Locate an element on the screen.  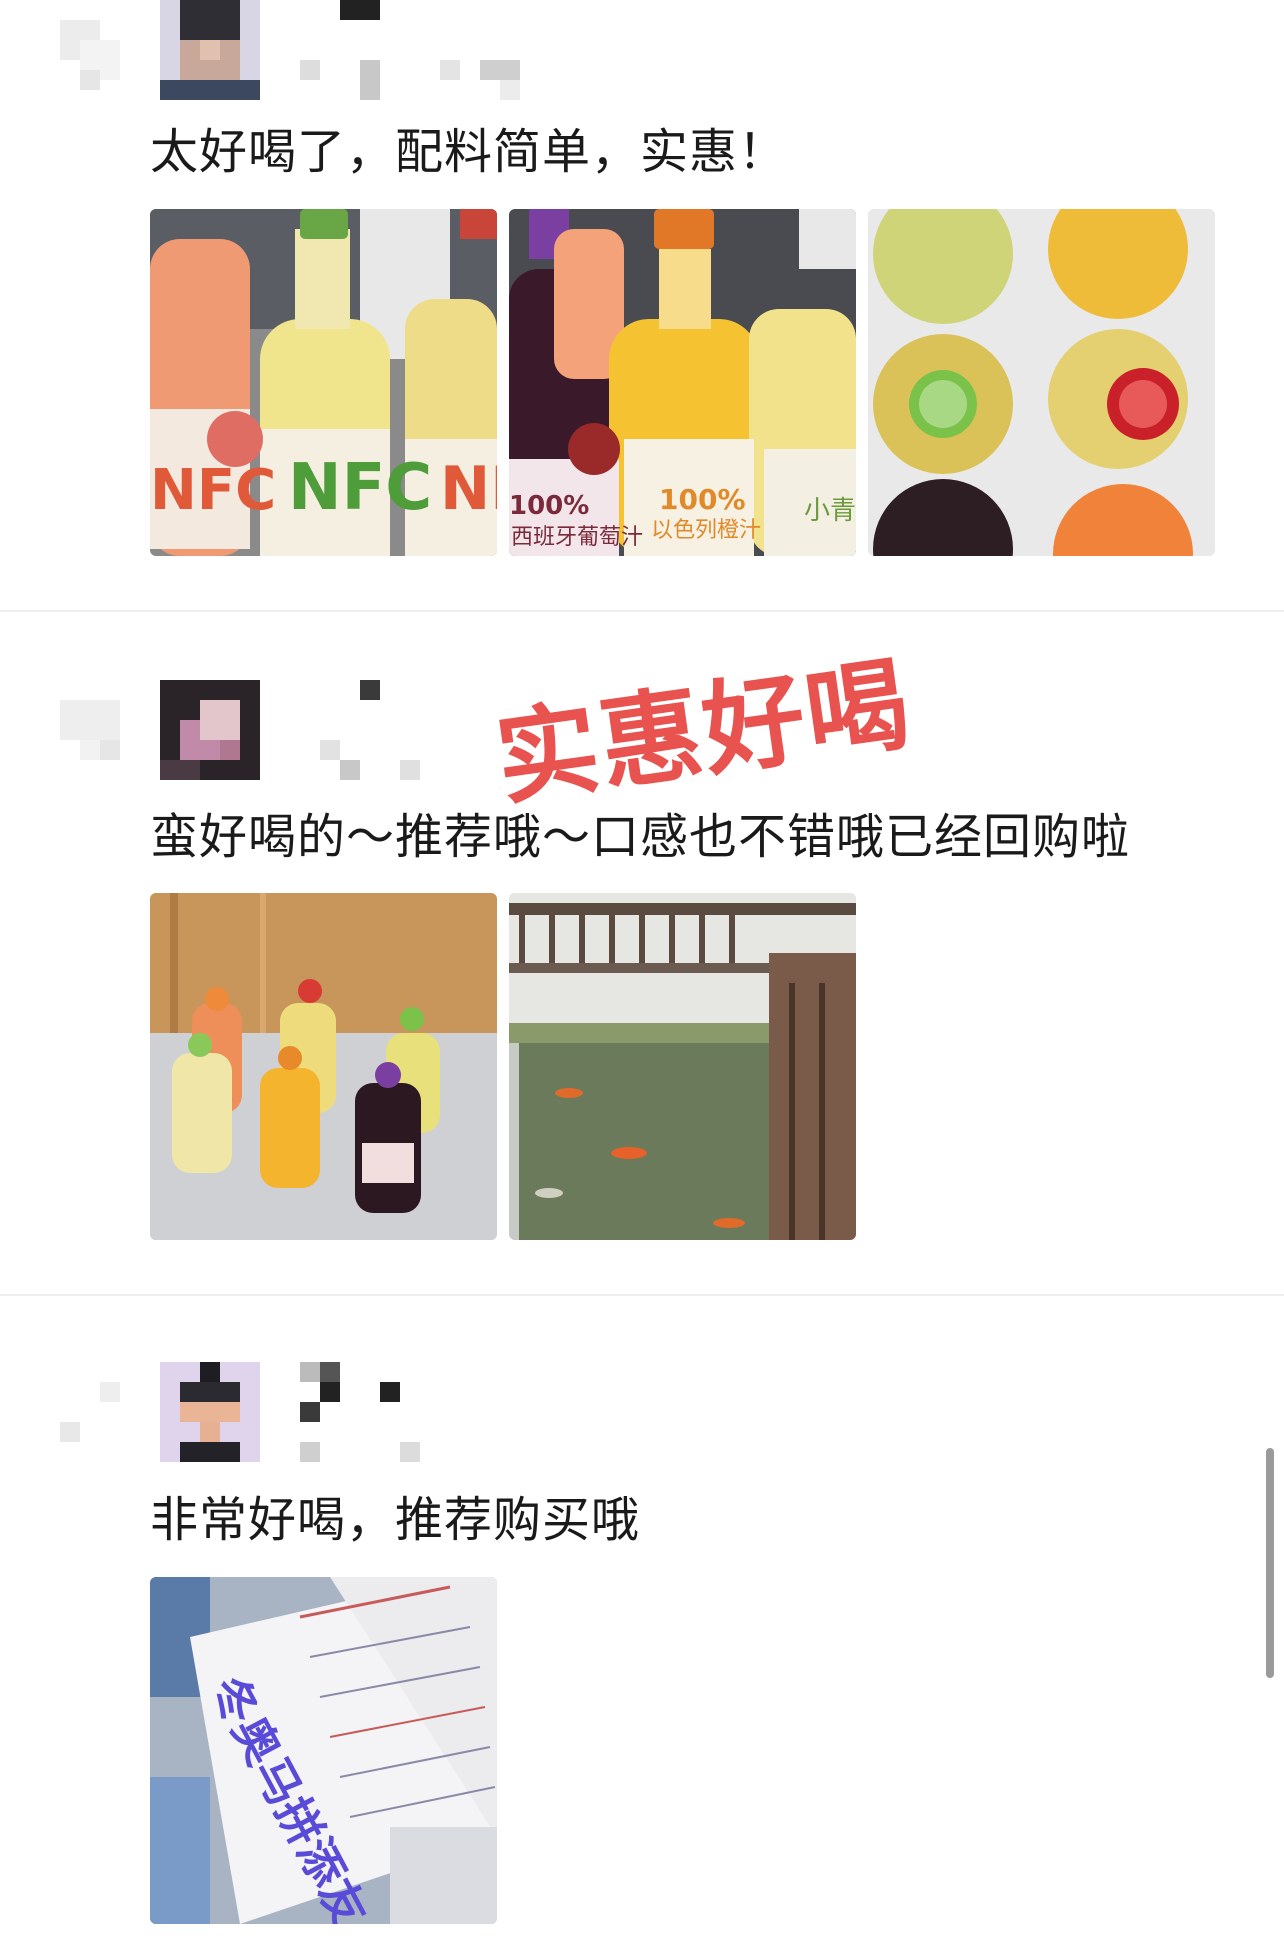
scrollbar is located at coordinates (1270, 1563).